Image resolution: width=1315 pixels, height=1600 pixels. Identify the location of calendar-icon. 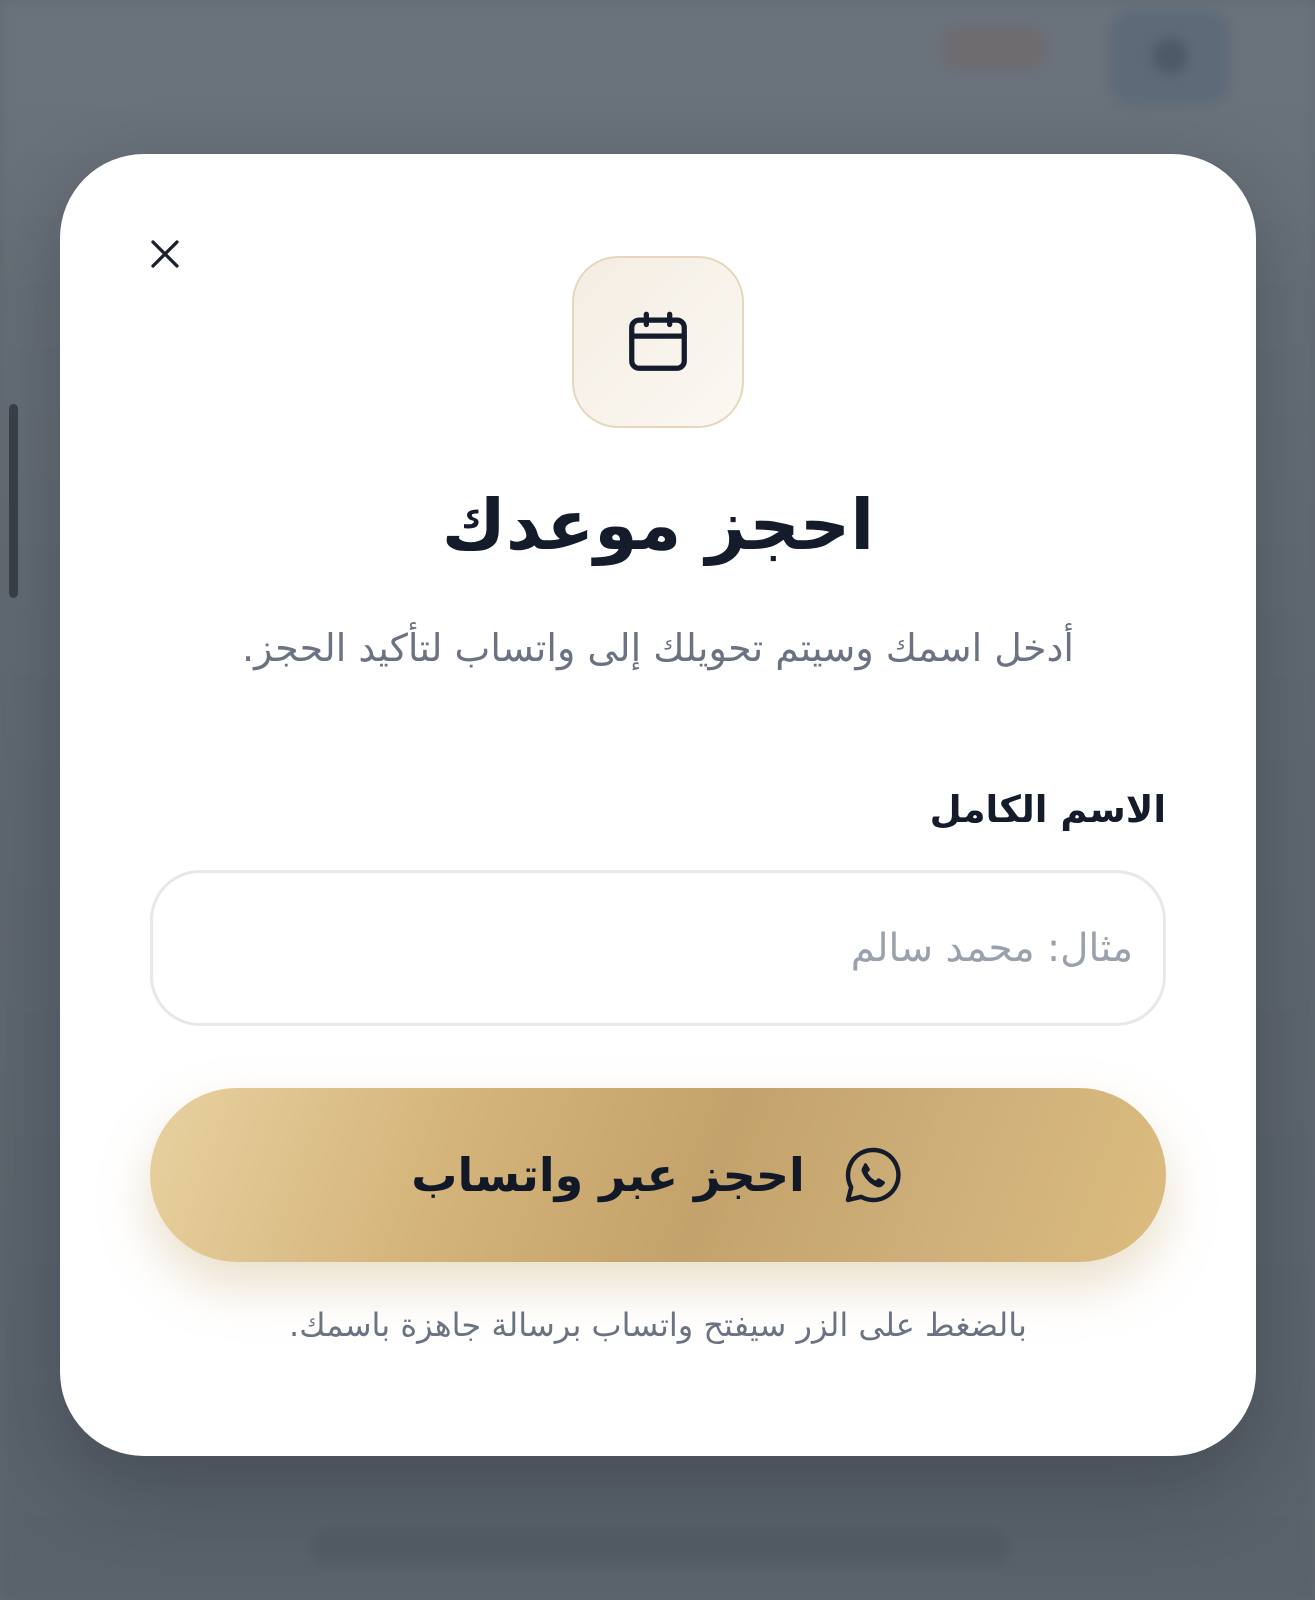
(658, 341).